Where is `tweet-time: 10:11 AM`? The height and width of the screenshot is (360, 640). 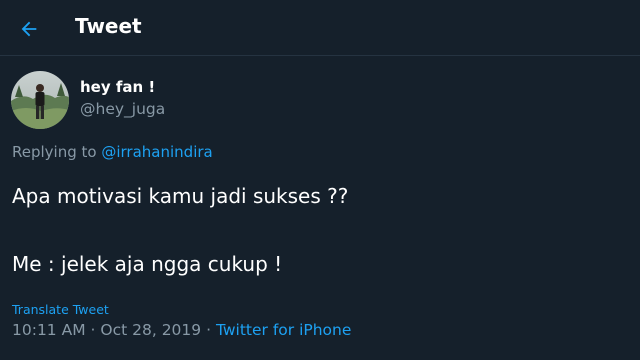 tweet-time: 10:11 AM is located at coordinates (49, 330).